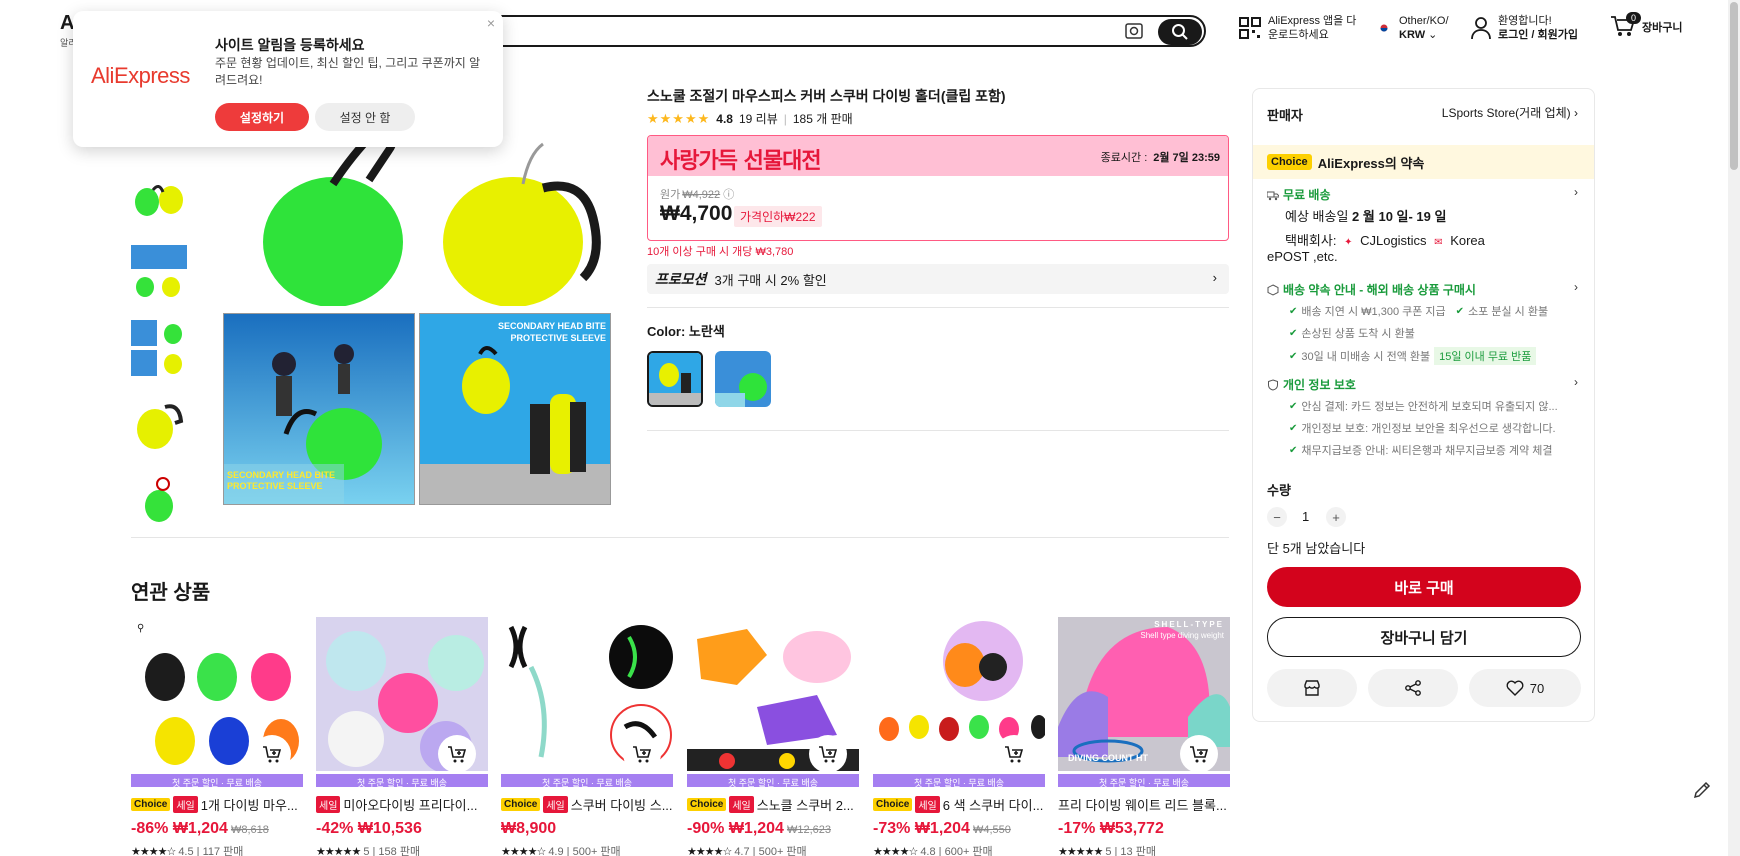  What do you see at coordinates (281, 475) in the screenshot?
I see `caption-line: SECONDARY HEAD BITE` at bounding box center [281, 475].